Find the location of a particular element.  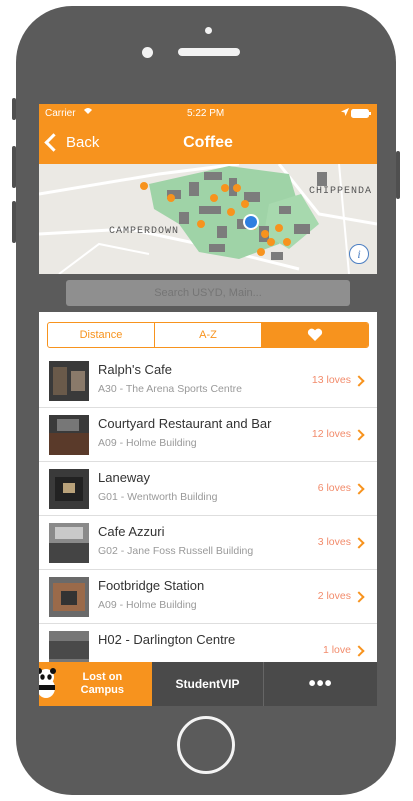

cafe-name: Footbridge Station is located at coordinates (151, 585).